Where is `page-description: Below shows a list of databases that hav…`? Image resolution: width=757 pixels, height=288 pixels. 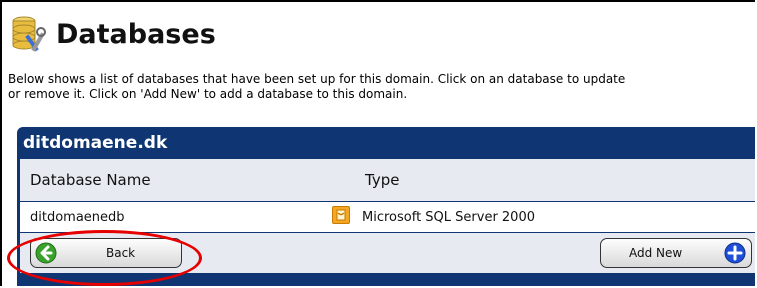 page-description: Below shows a list of databases that hav… is located at coordinates (381, 87).